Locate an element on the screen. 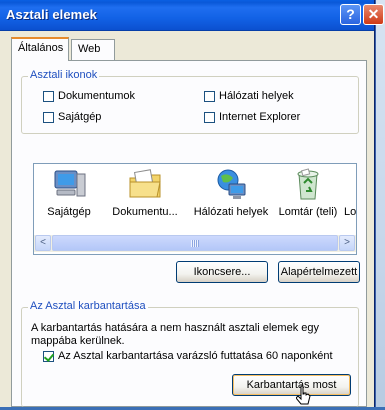 This screenshot has width=385, height=410. recycle-bin-full-icon is located at coordinates (308, 185).